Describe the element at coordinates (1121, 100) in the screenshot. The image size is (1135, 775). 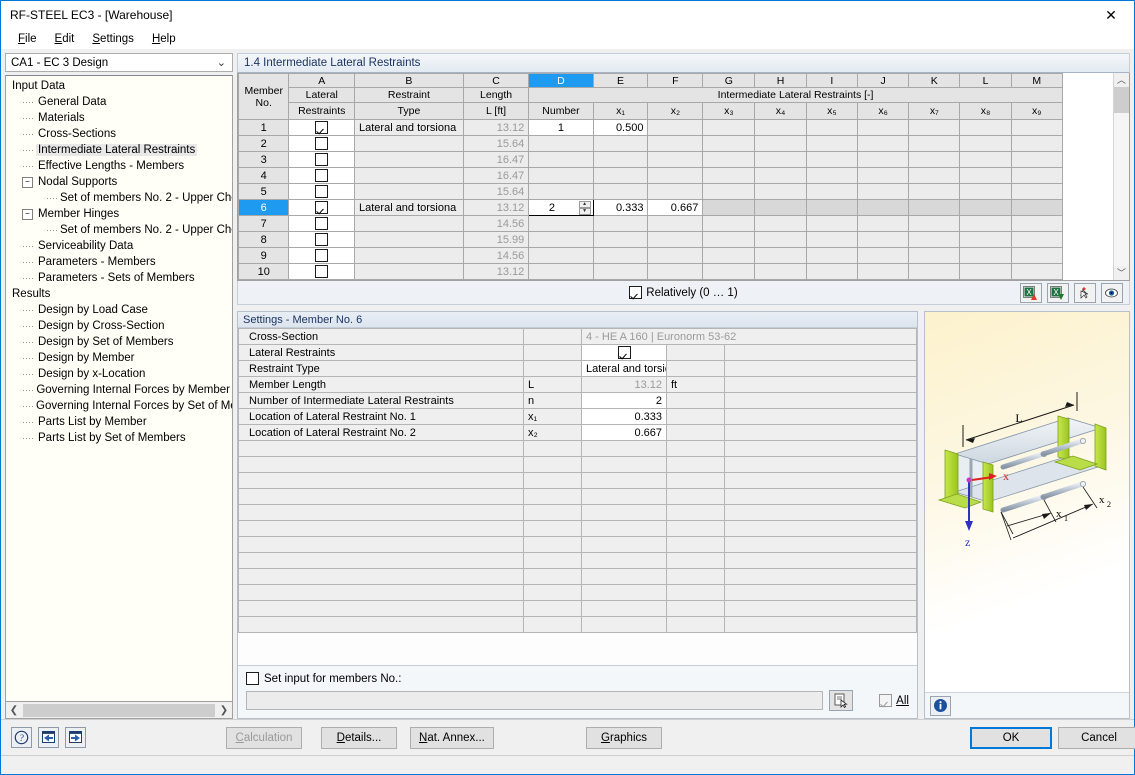
I see `vscroll-thumb` at that location.